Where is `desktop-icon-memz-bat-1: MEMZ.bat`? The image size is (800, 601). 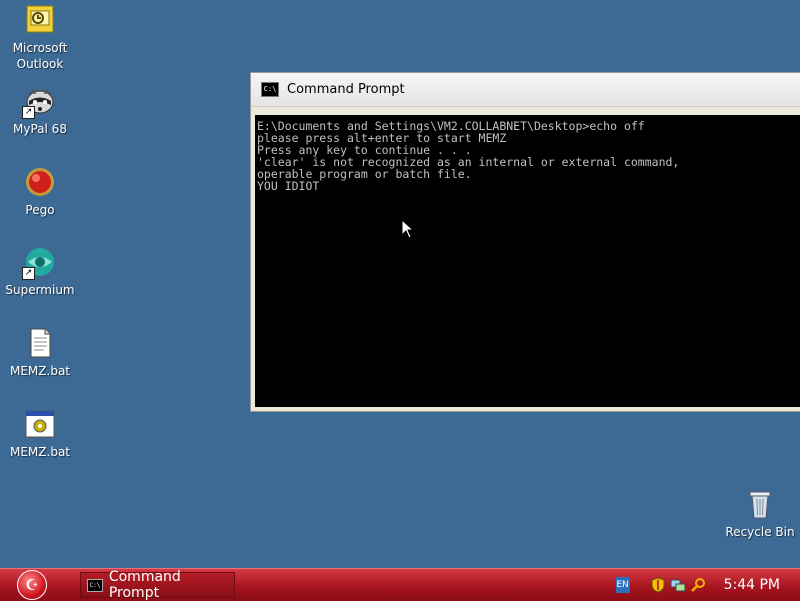
desktop-icon-memz-bat-1: MEMZ.bat is located at coordinates (40, 353).